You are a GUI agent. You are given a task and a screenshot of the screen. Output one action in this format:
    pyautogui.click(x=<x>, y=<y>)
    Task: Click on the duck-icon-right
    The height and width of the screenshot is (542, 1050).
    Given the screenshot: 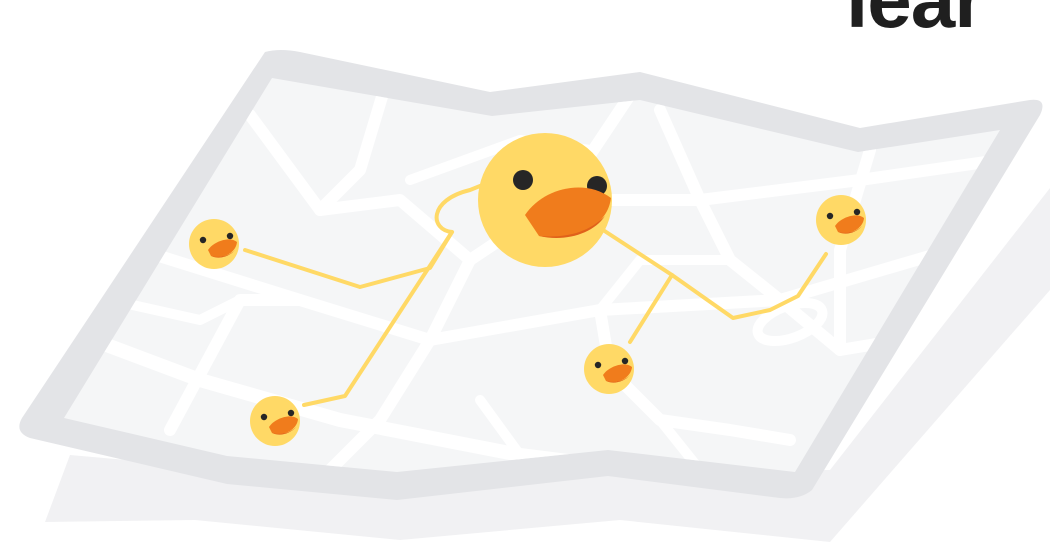 What is the action you would take?
    pyautogui.click(x=841, y=220)
    